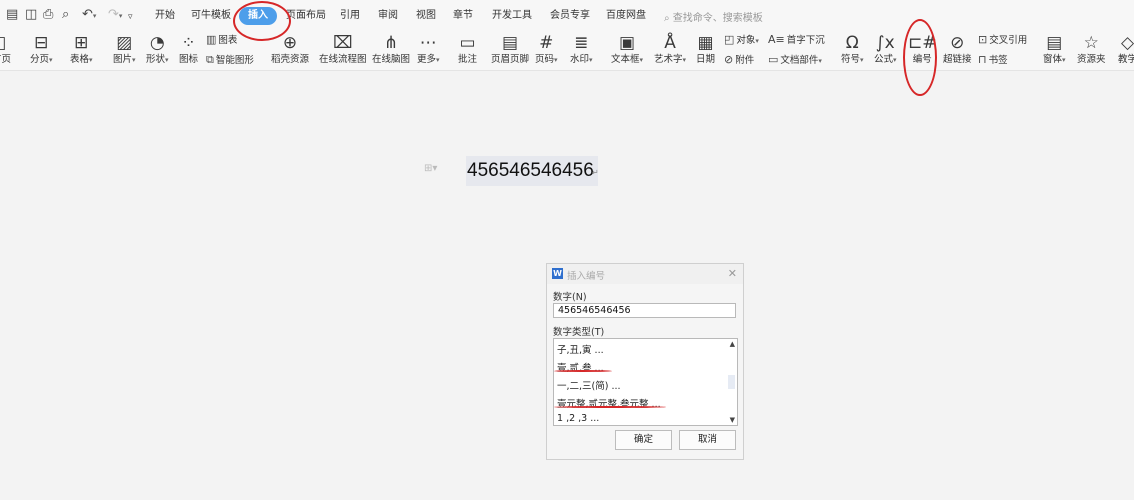 The image size is (1134, 500). I want to click on online-flowchart-button: ⌧ 在线流程图, so click(343, 49).